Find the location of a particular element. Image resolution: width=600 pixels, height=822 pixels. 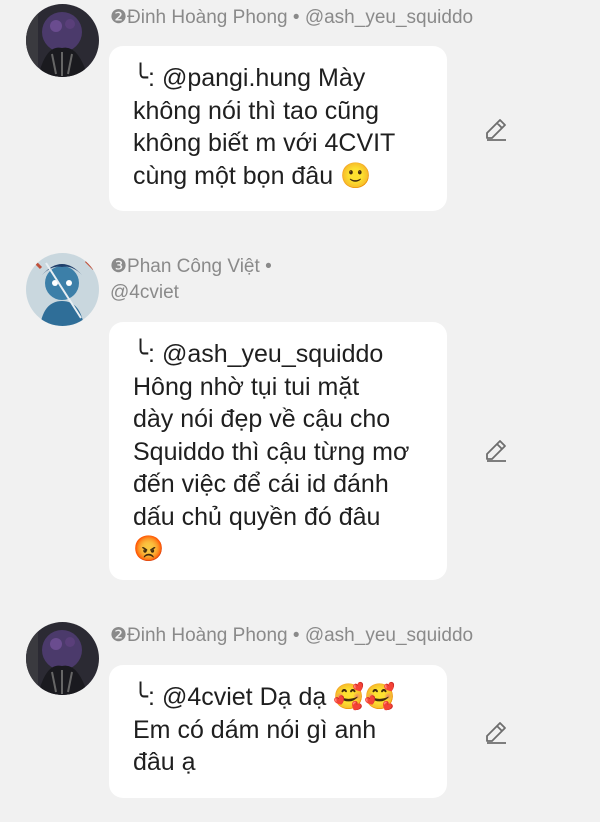

author-handle: @4cviet is located at coordinates (144, 292).